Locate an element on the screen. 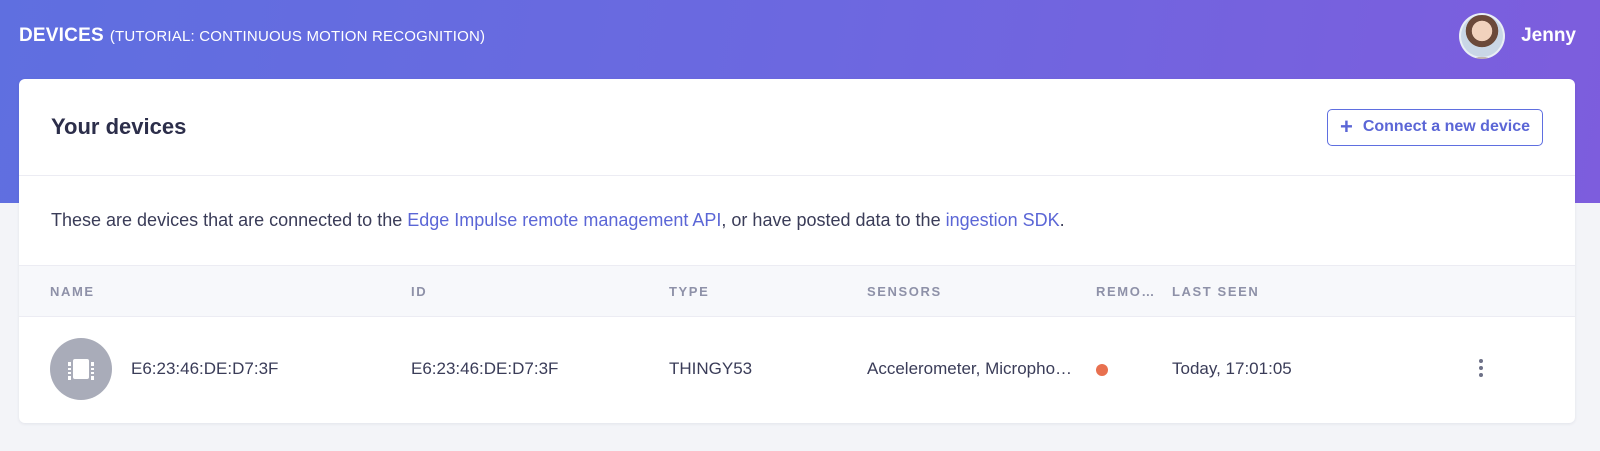 The image size is (1600, 451). ingestion-sdk-link: ingestion SDK is located at coordinates (1003, 220).